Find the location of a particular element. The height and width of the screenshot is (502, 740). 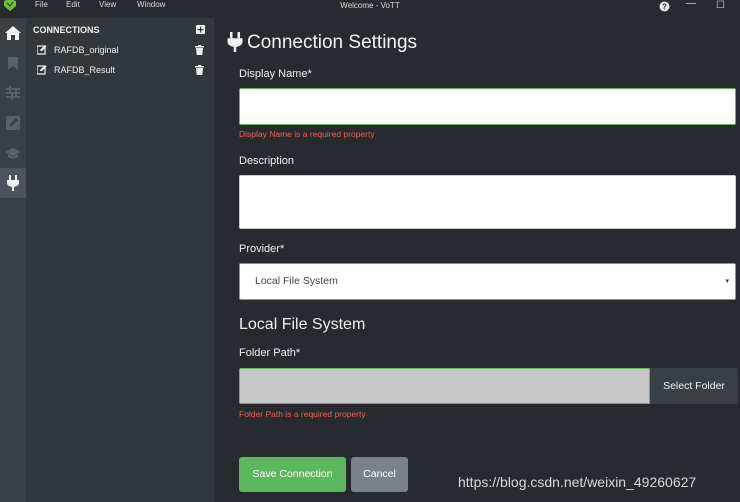

cancel-button: Cancel is located at coordinates (379, 474).